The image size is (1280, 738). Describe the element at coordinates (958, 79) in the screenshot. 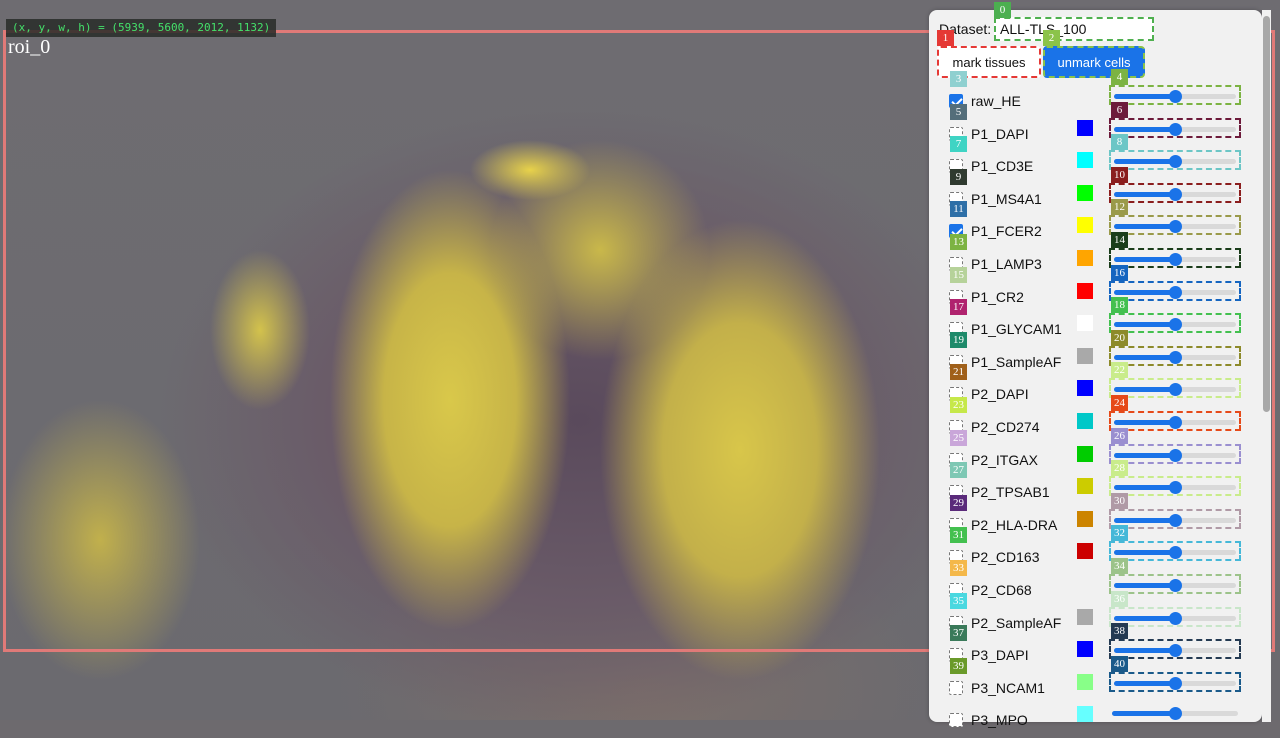

I see `element-index-badge: 3` at that location.